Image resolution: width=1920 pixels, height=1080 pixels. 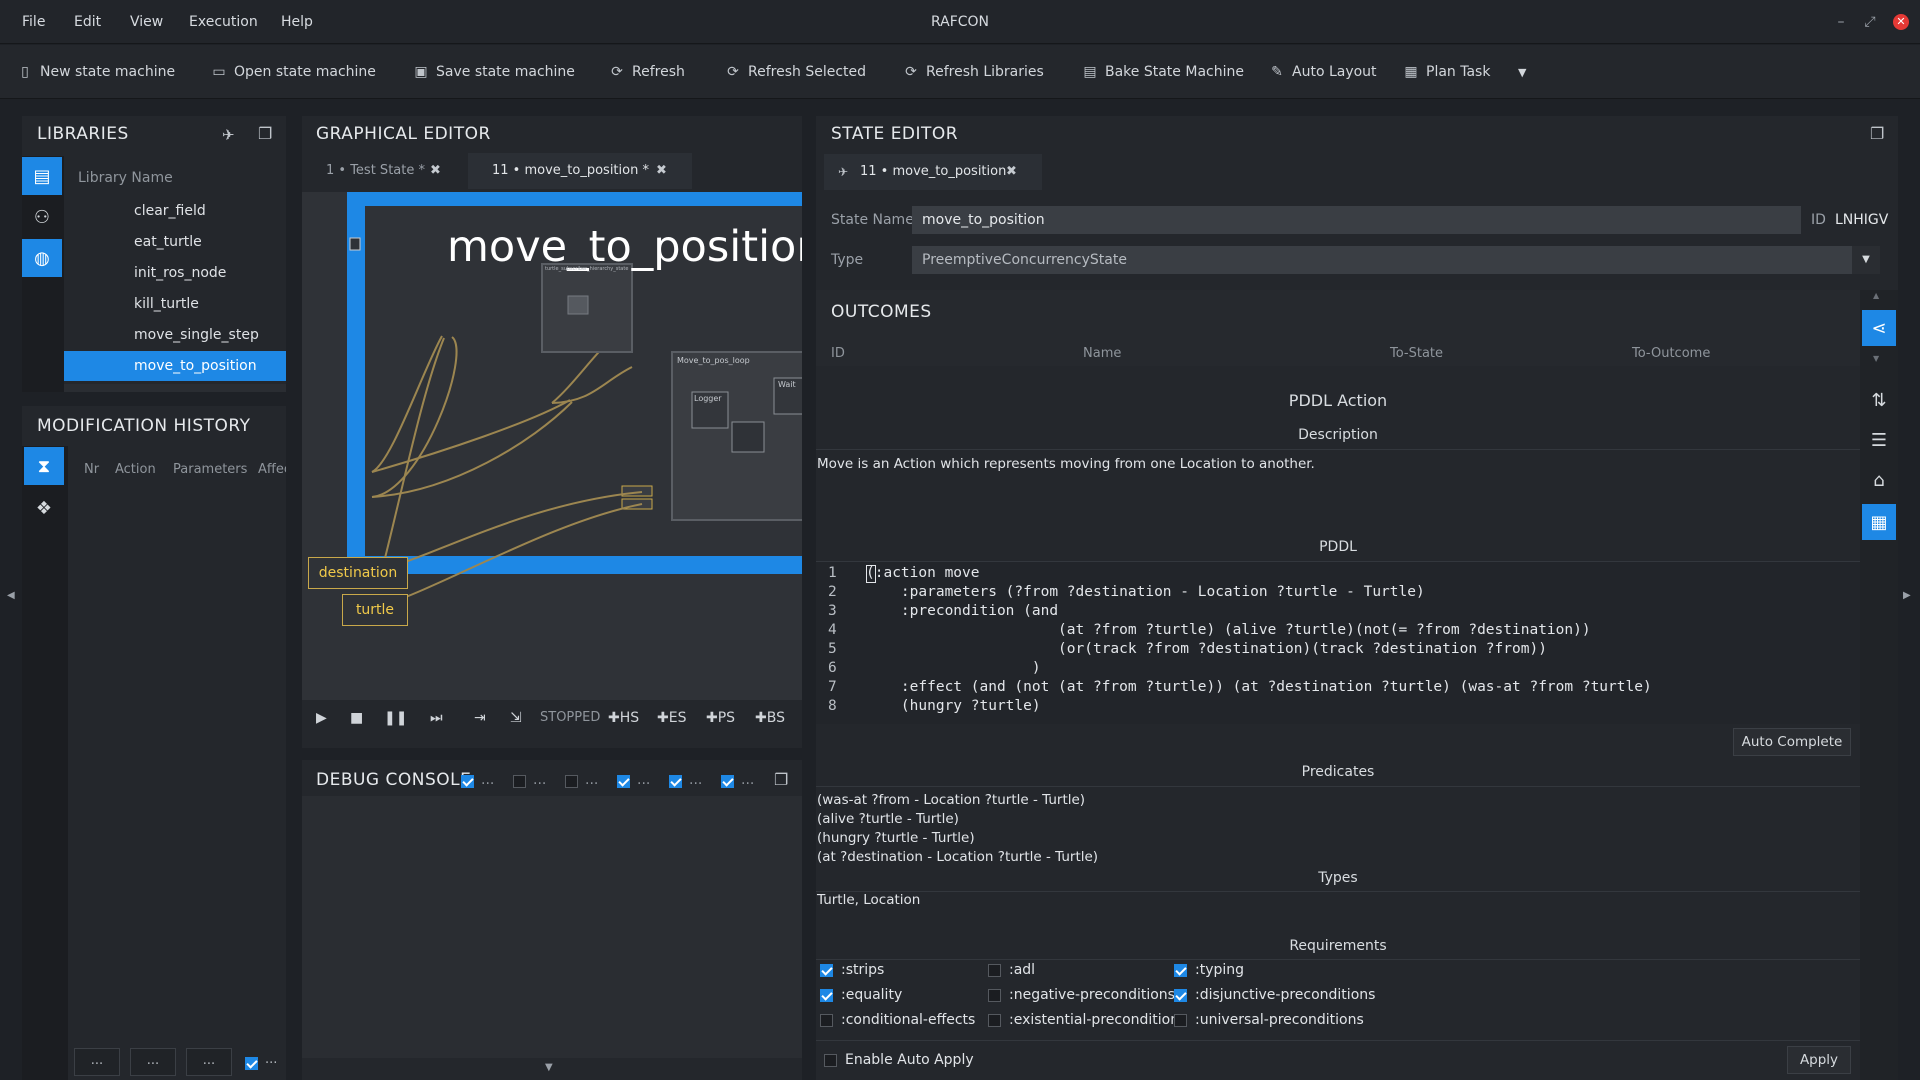 I want to click on auto-complete-button: Auto Complete, so click(x=1792, y=742).